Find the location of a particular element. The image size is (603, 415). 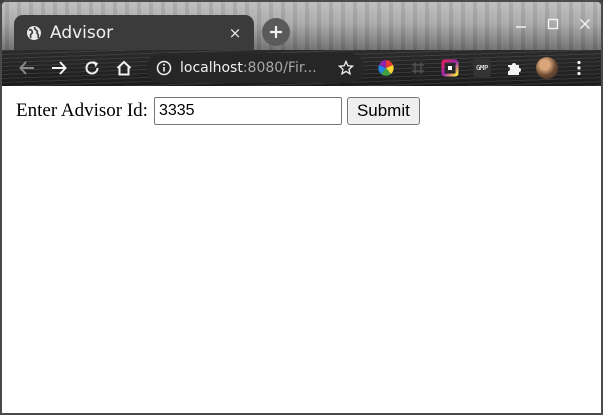

window-close-button is located at coordinates (585, 24).